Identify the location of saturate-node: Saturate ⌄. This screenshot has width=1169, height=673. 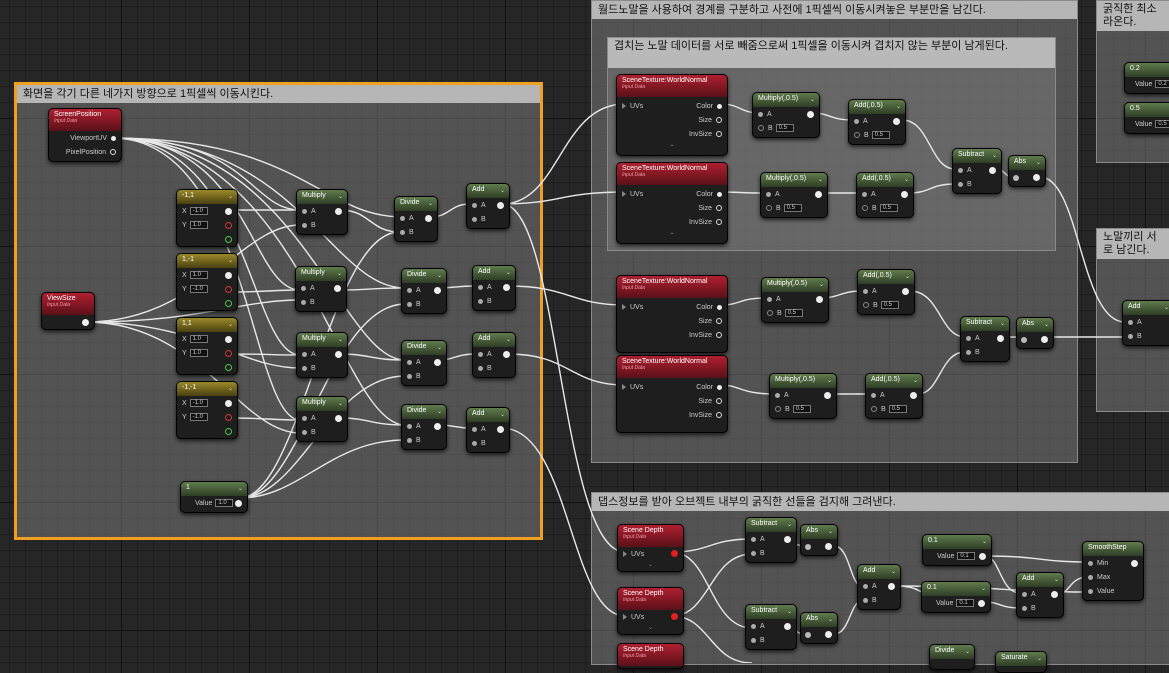
(1021, 662).